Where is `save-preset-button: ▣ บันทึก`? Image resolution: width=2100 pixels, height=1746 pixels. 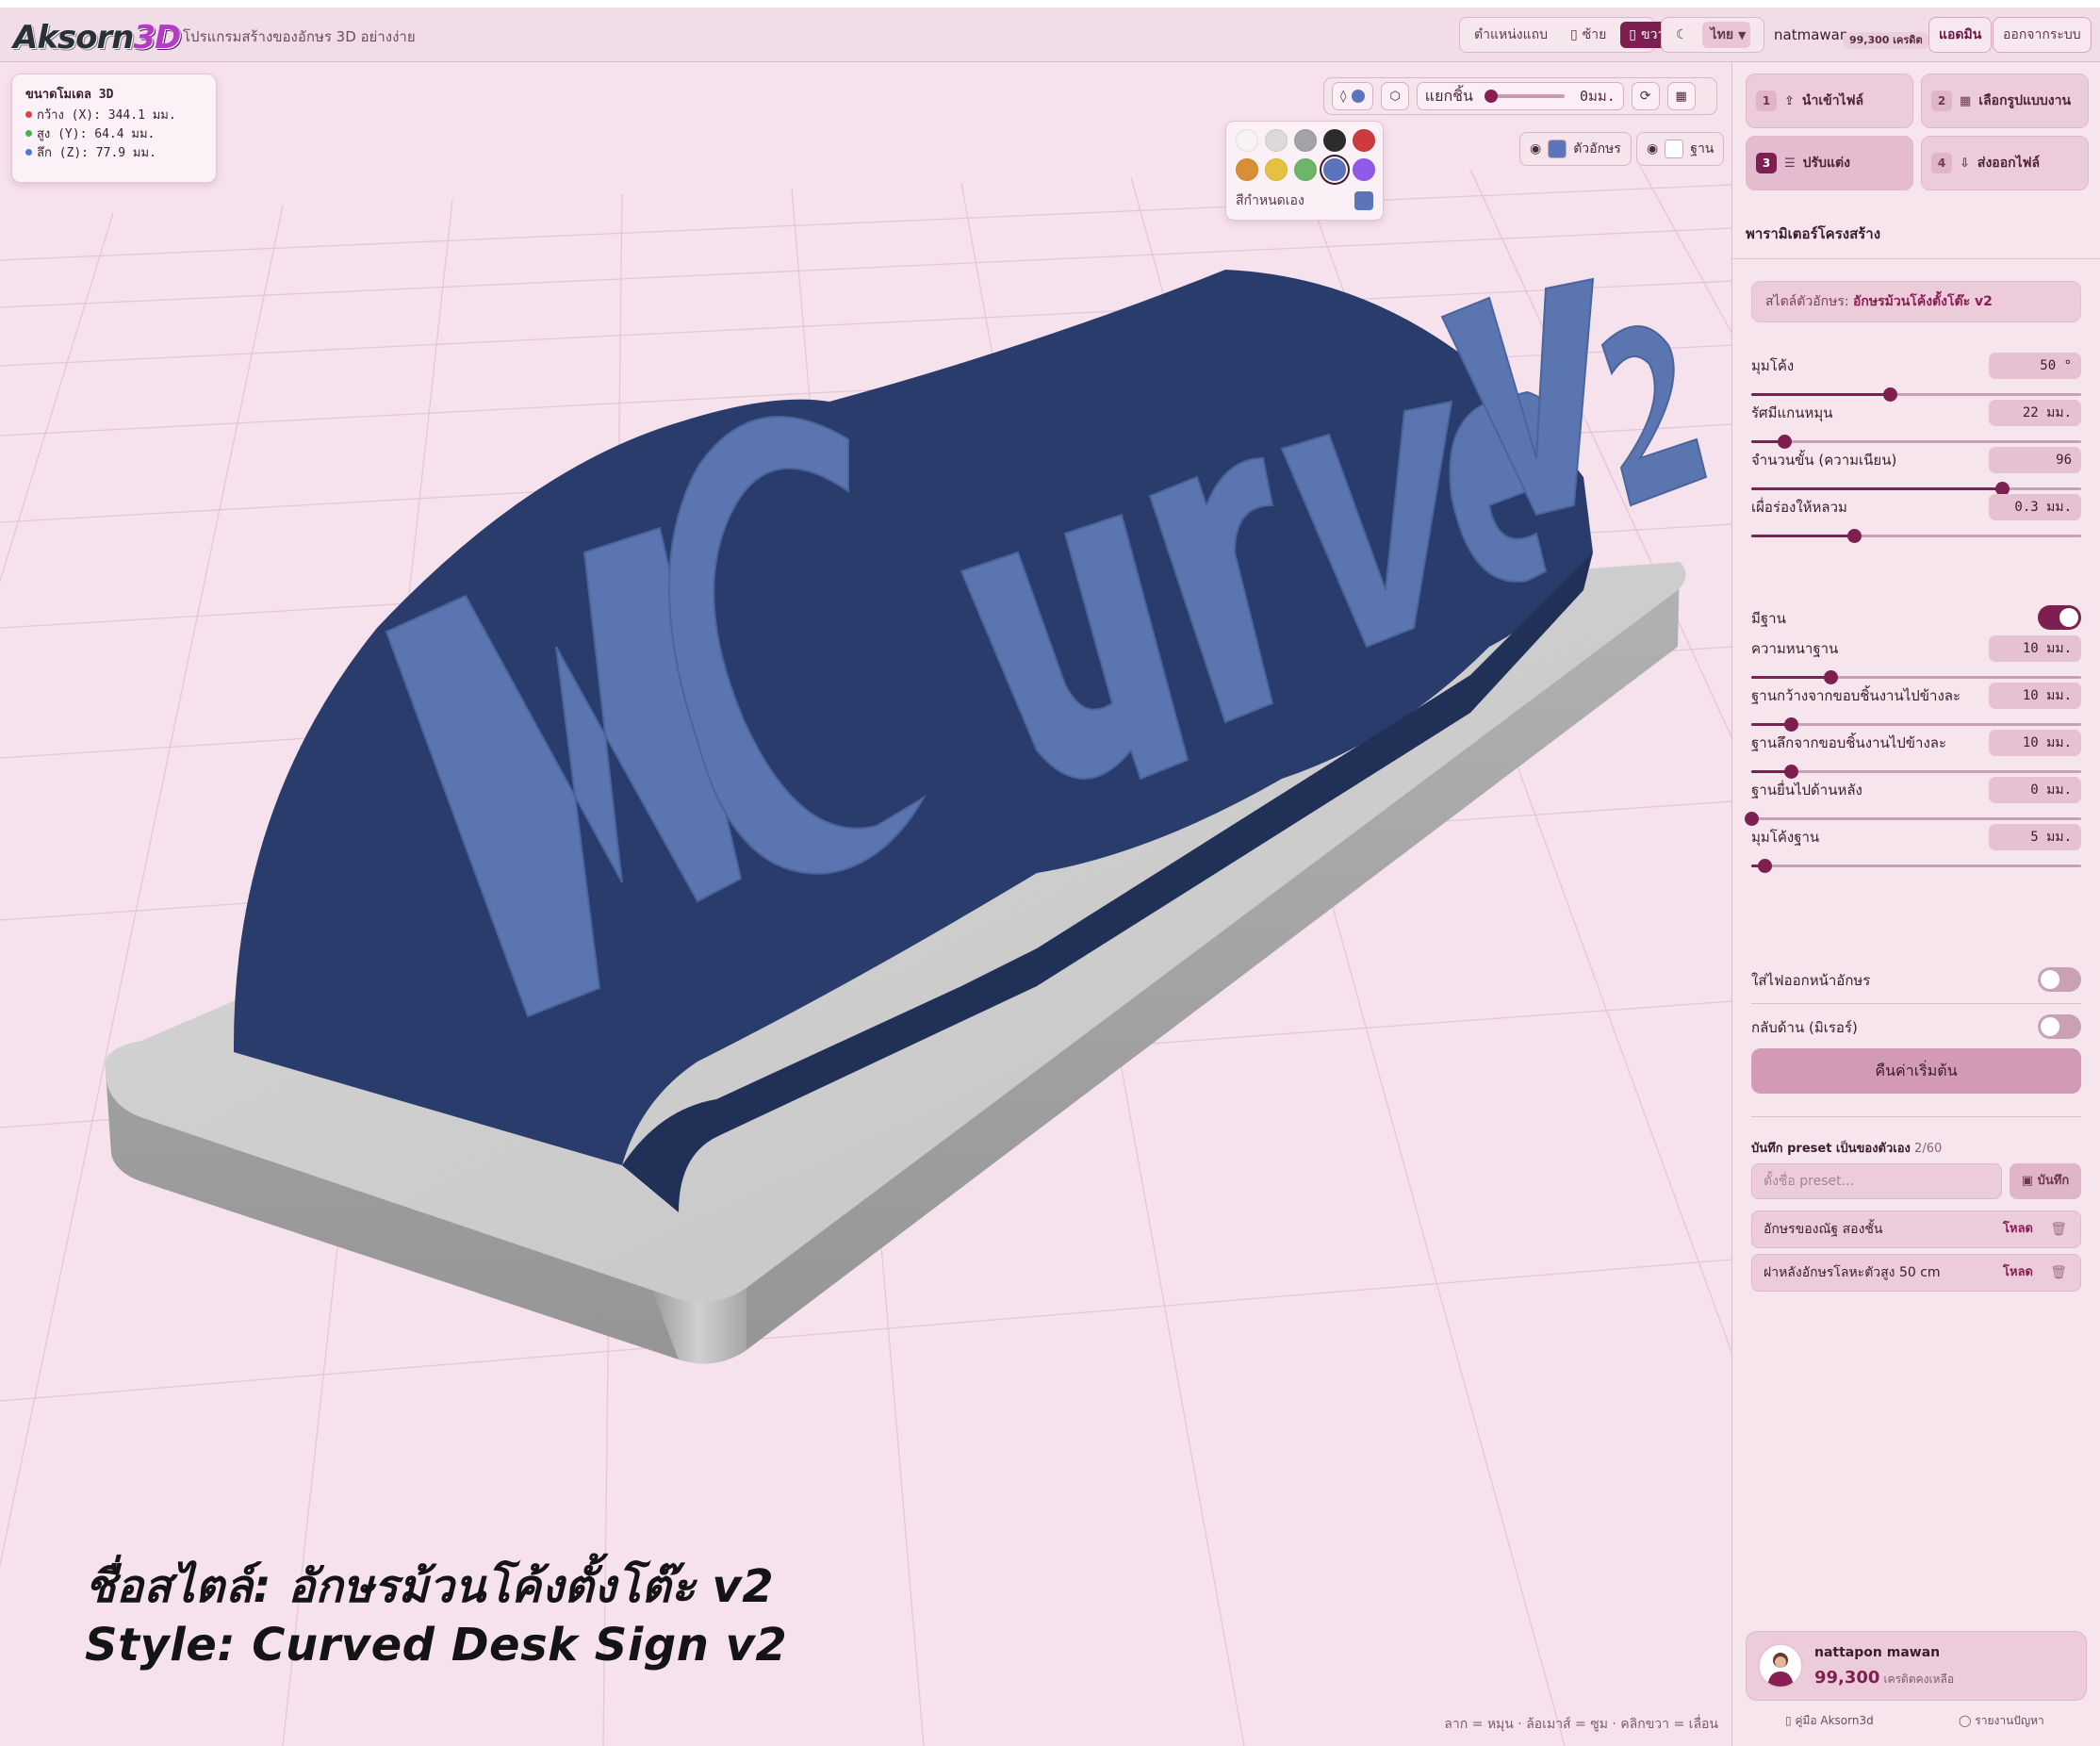 save-preset-button: ▣ บันทึก is located at coordinates (2045, 1181).